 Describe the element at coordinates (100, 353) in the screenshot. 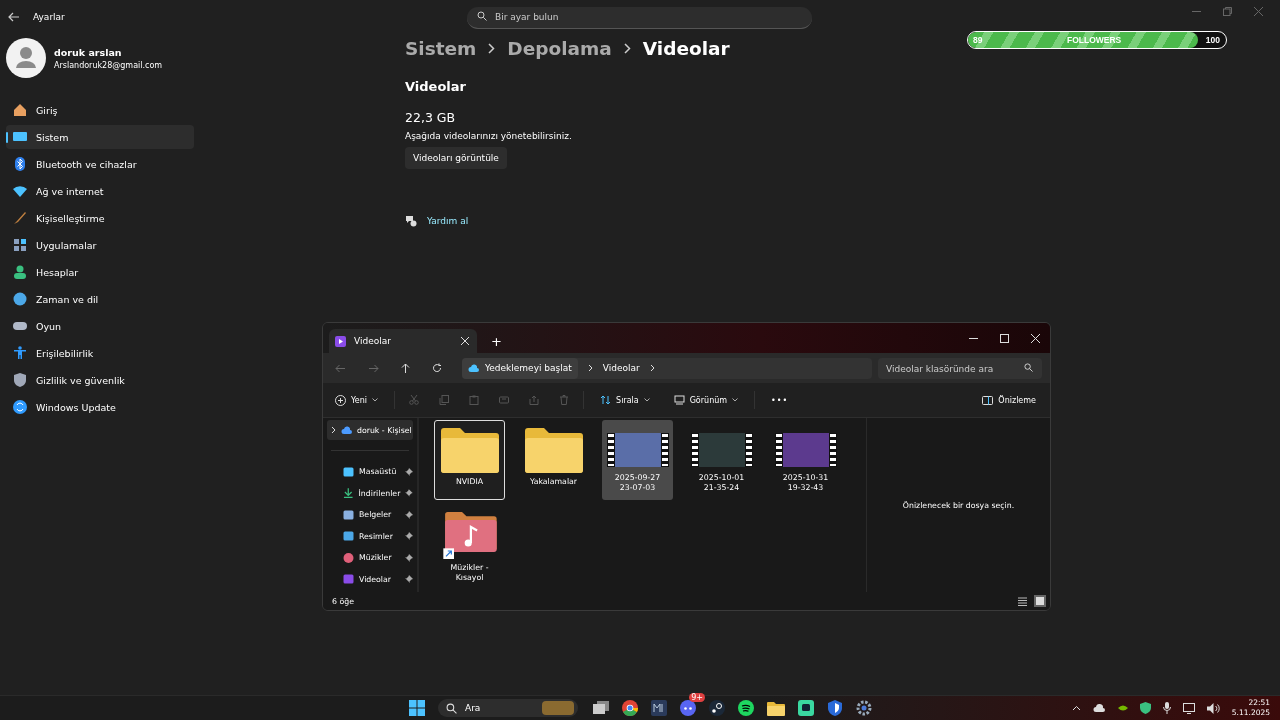

I see `nav-item: Erişilebilirlik` at that location.